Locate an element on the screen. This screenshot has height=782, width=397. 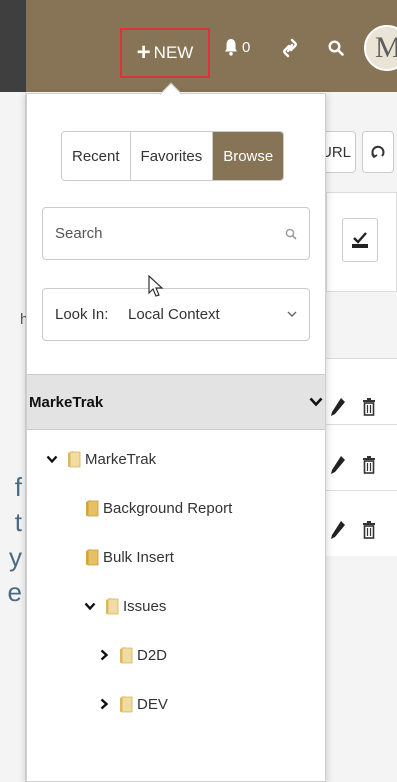
look-in-value: Local Context is located at coordinates (174, 314).